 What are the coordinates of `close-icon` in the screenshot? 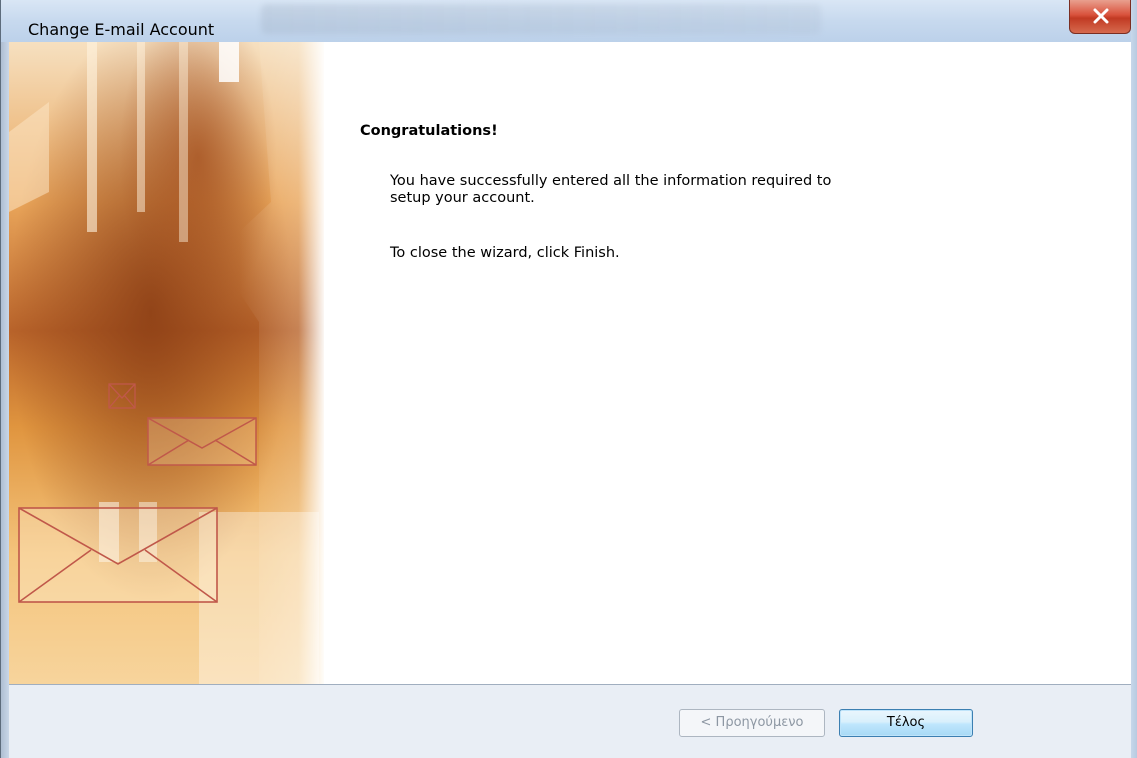 It's located at (1101, 16).